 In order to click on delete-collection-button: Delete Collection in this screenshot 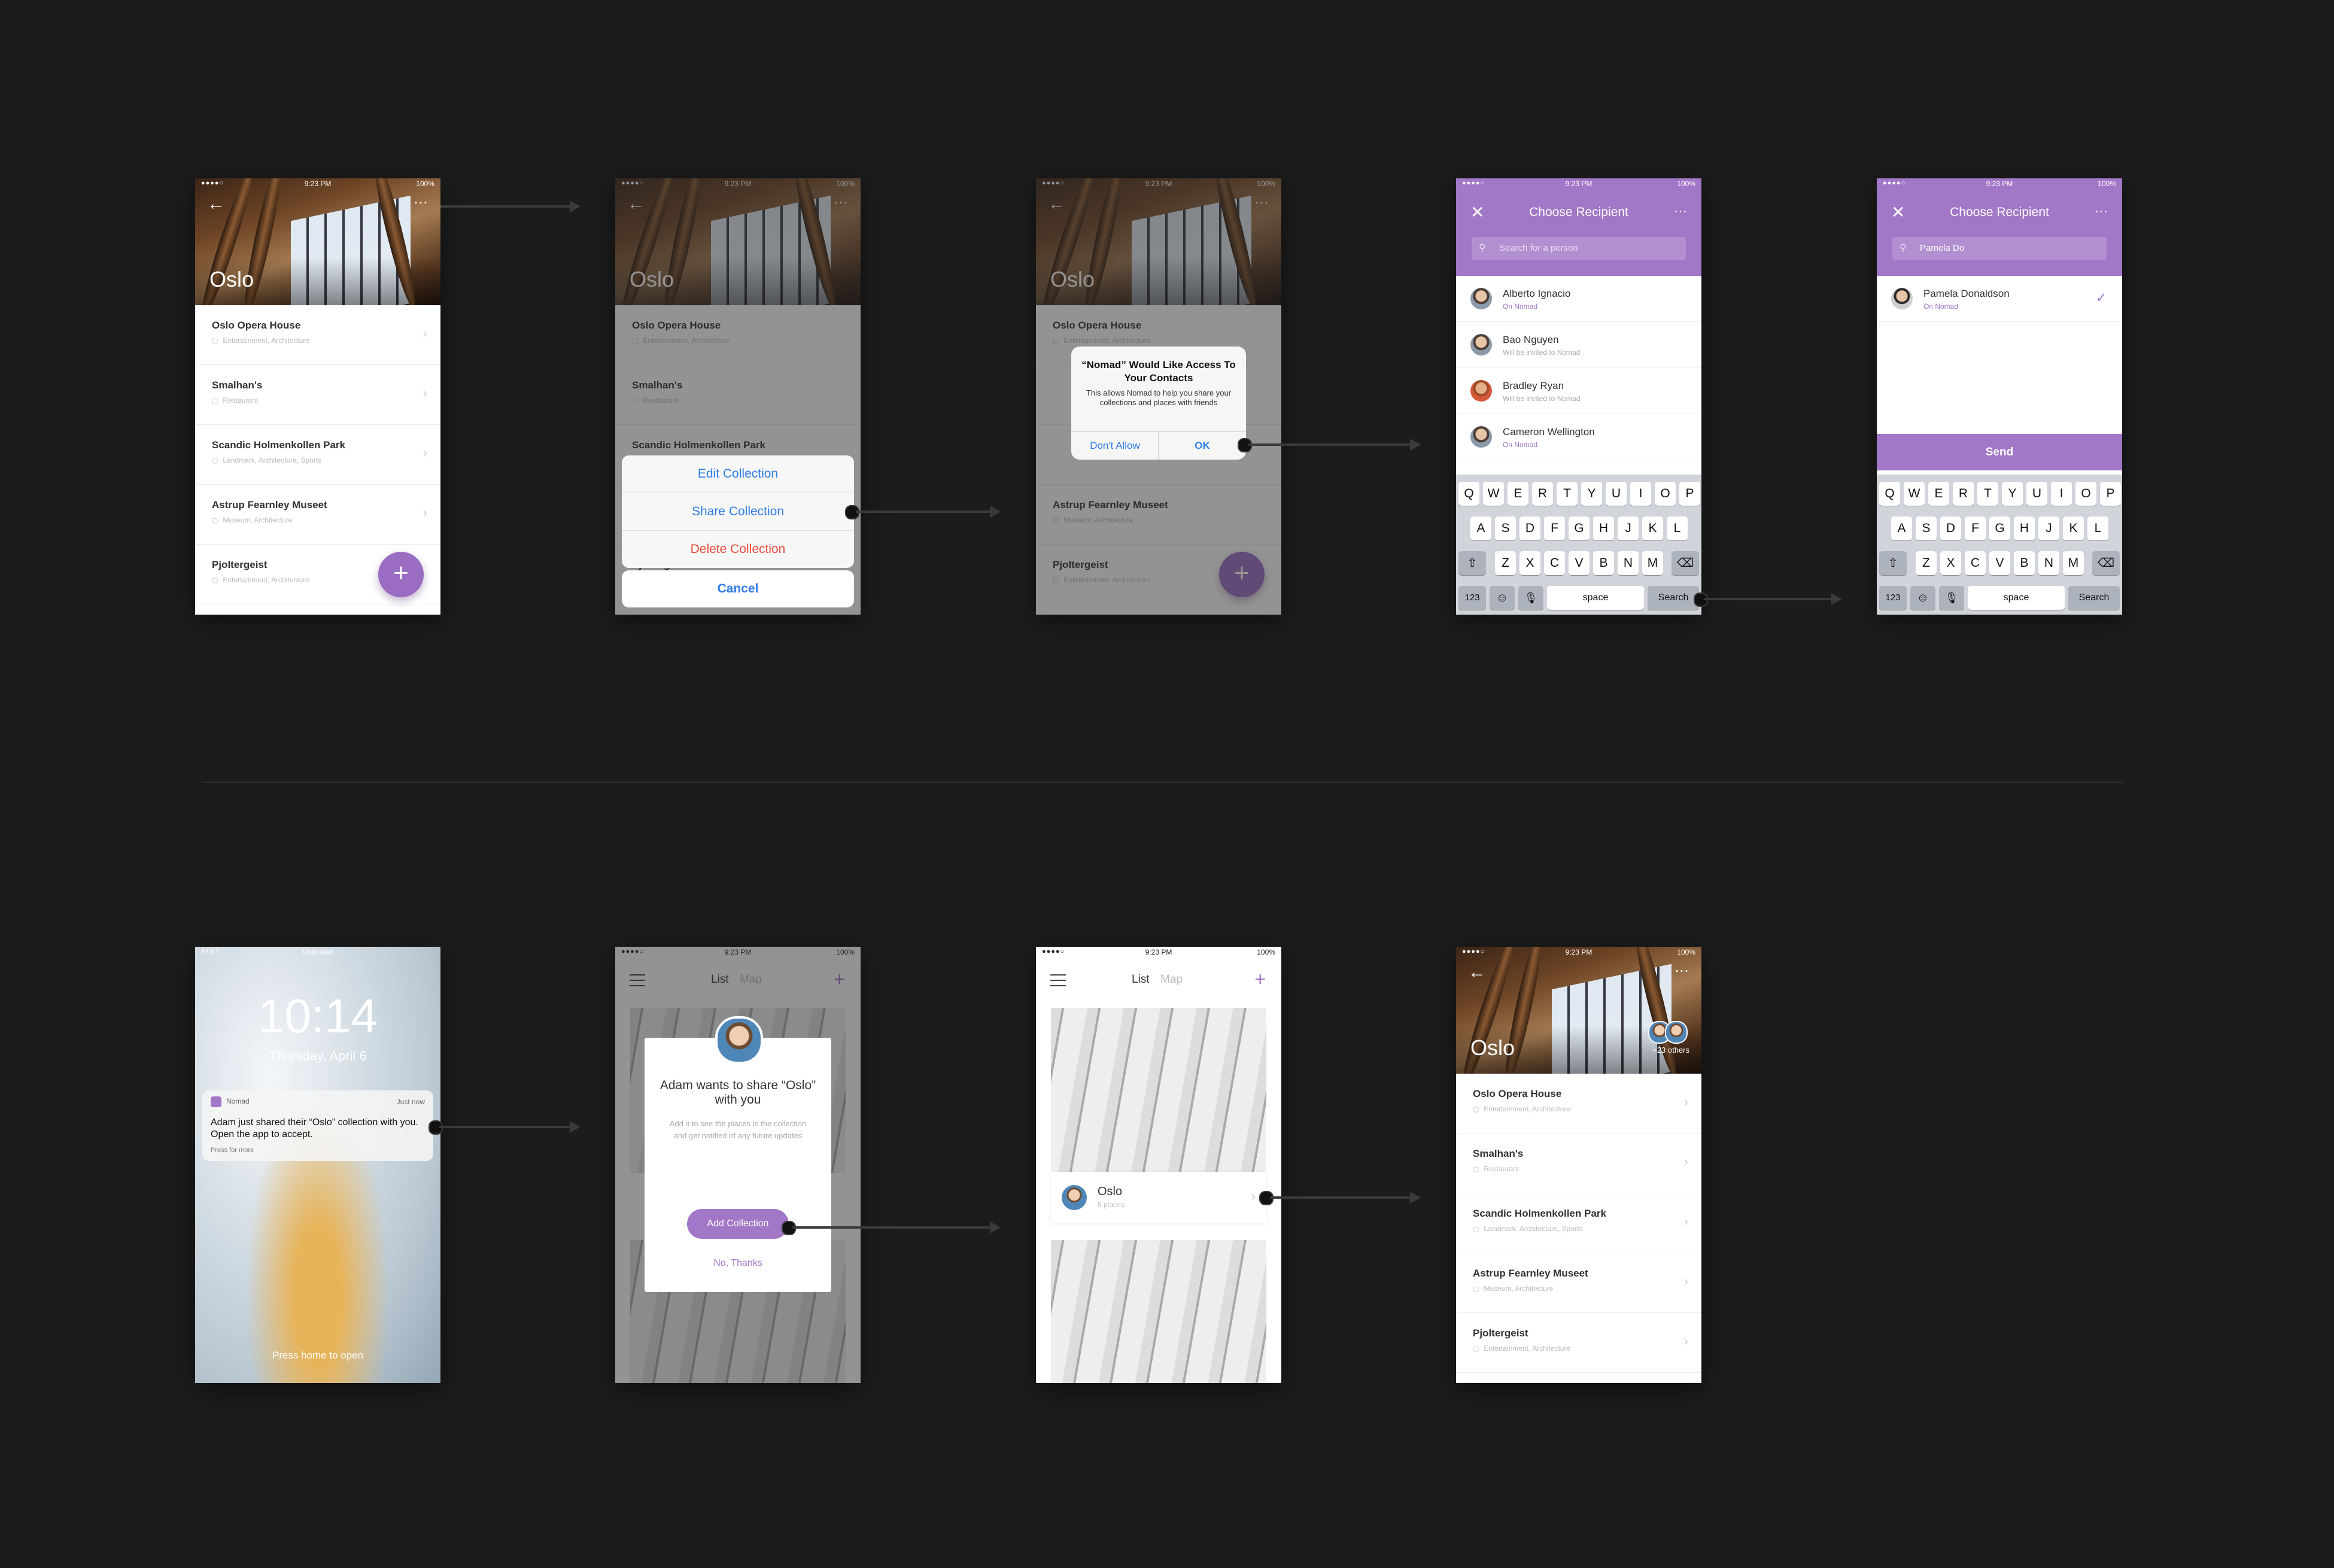, I will do `click(738, 549)`.